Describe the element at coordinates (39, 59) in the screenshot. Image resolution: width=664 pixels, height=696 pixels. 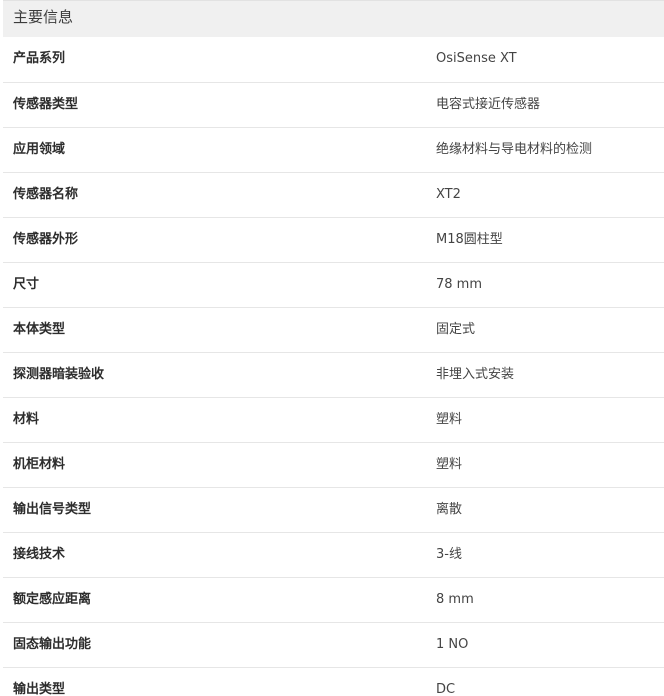
I see `spec-label: 产品系列` at that location.